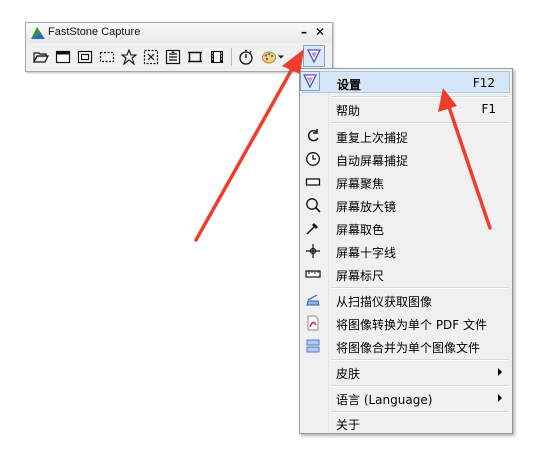 The height and width of the screenshot is (464, 558). I want to click on settings-menu-button, so click(314, 56).